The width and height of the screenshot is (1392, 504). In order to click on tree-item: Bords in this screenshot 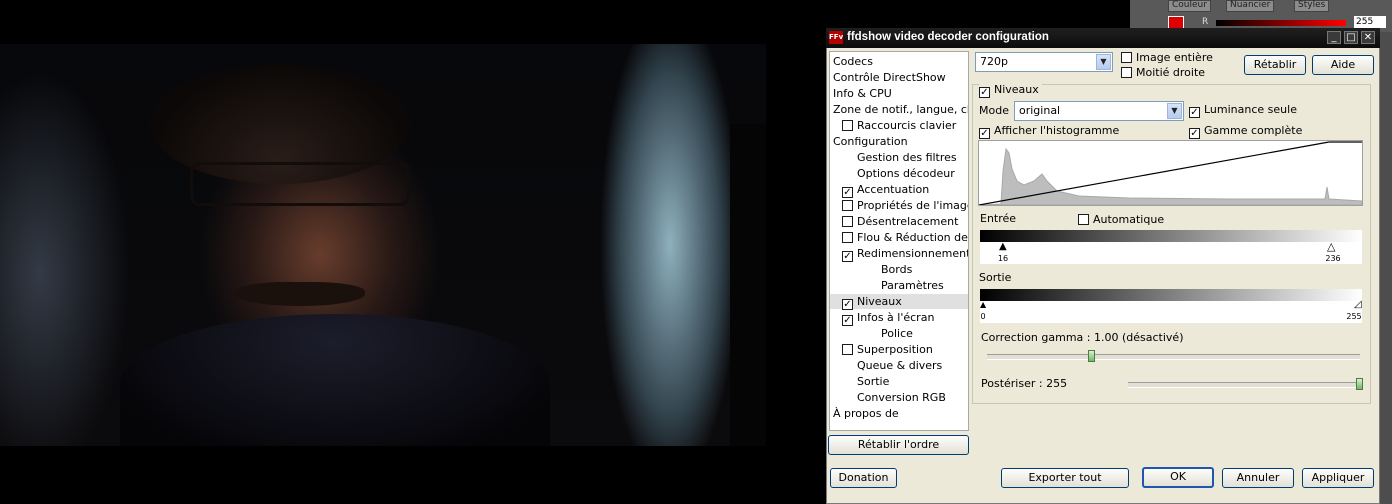, I will do `click(899, 269)`.